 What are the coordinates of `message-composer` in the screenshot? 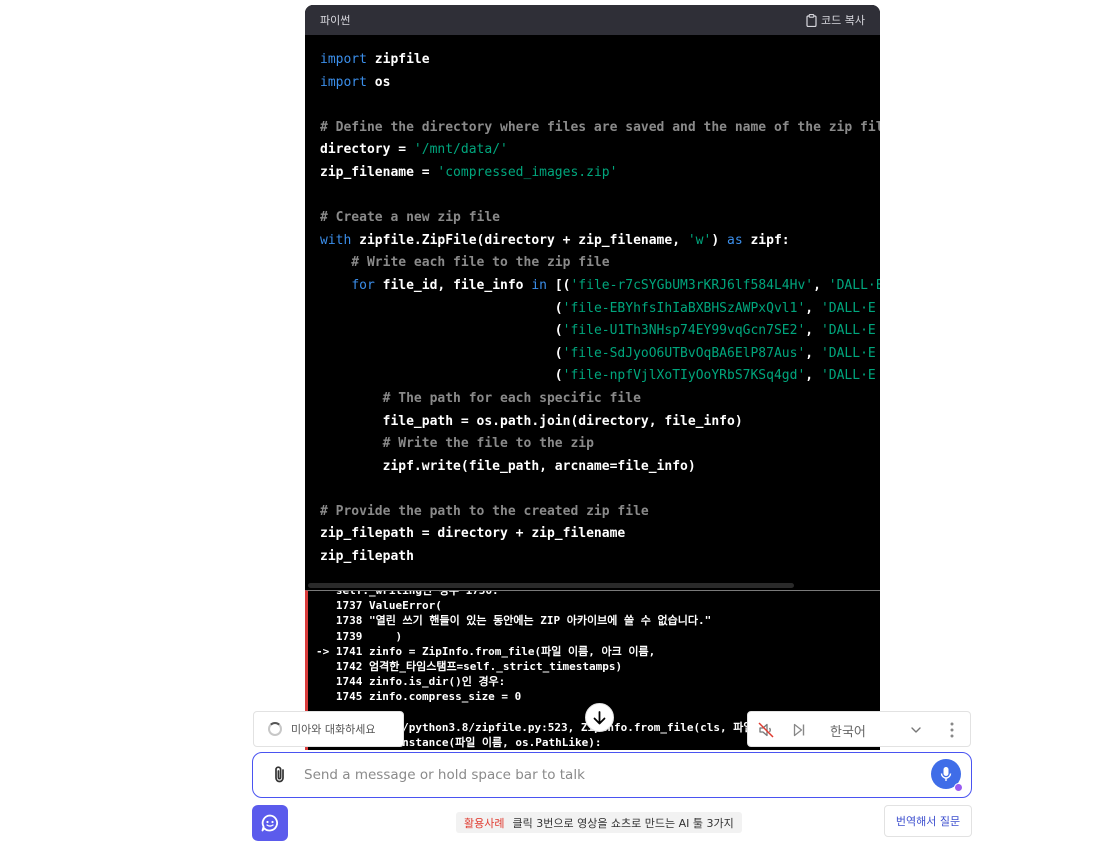 It's located at (612, 775).